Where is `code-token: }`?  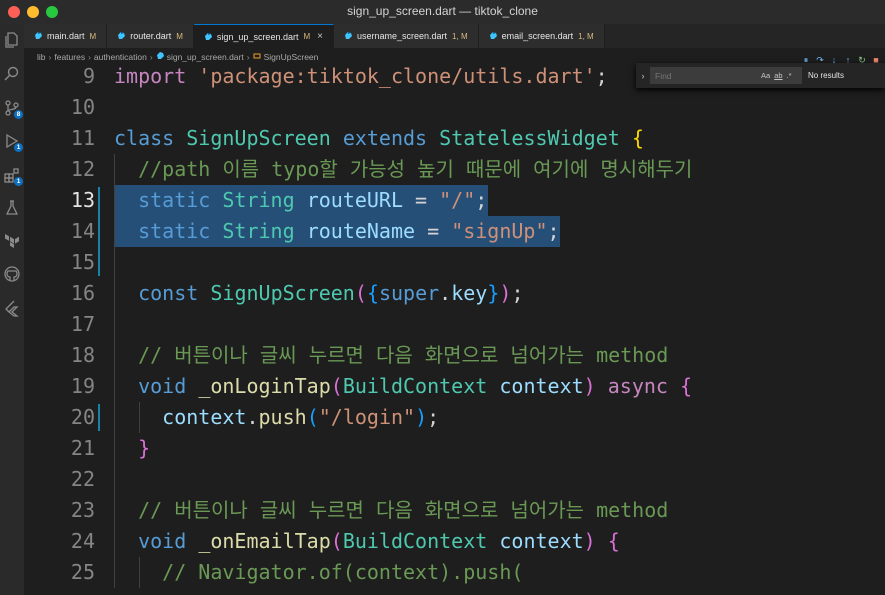
code-token: } is located at coordinates (144, 448).